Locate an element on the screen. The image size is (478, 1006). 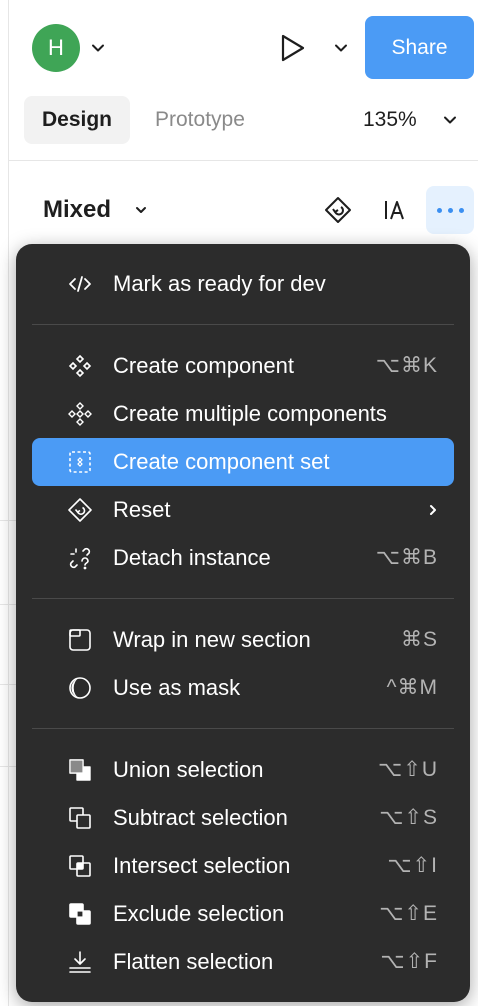
menu-item-mark-ready: Mark as ready for dev is located at coordinates (243, 284).